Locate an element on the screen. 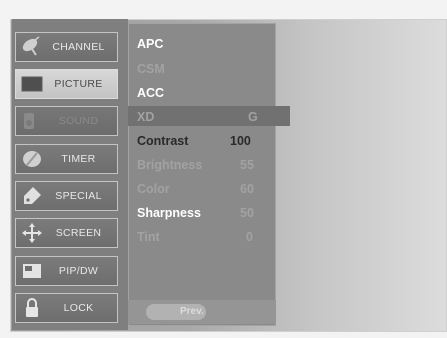 This screenshot has width=447, height=338. option-sharpness: Sharpness is located at coordinates (169, 213).